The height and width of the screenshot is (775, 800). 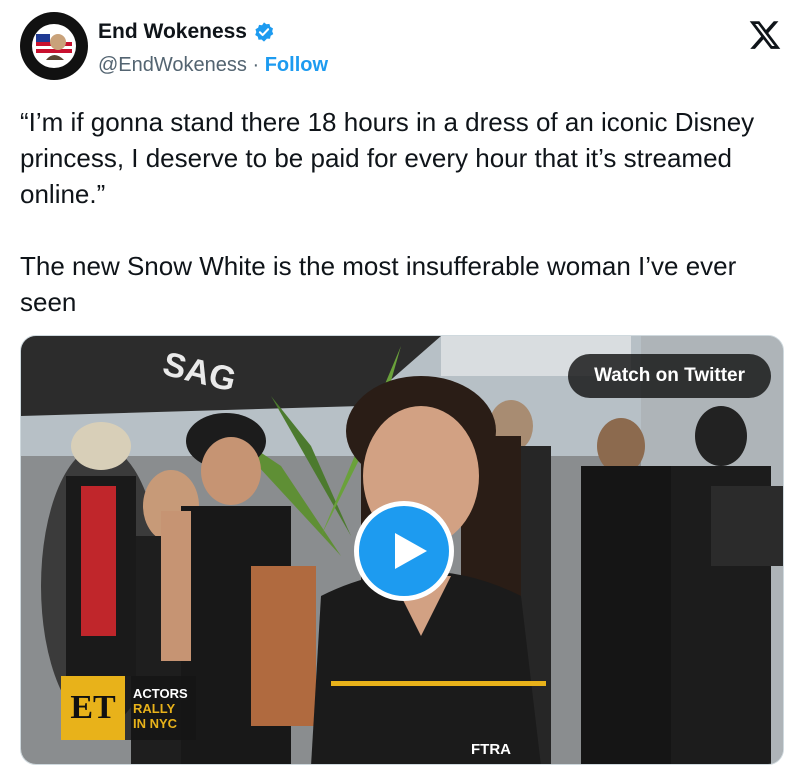 I want to click on display-name: End Wokeness, so click(x=172, y=32).